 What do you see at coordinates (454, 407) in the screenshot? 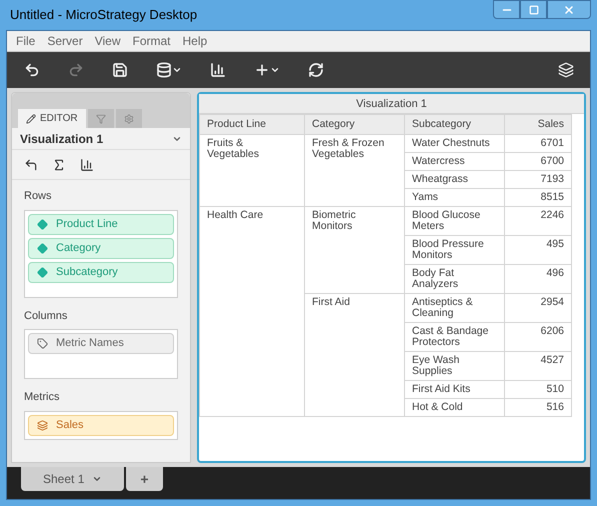
I see `table-cell: Hot & Cold` at bounding box center [454, 407].